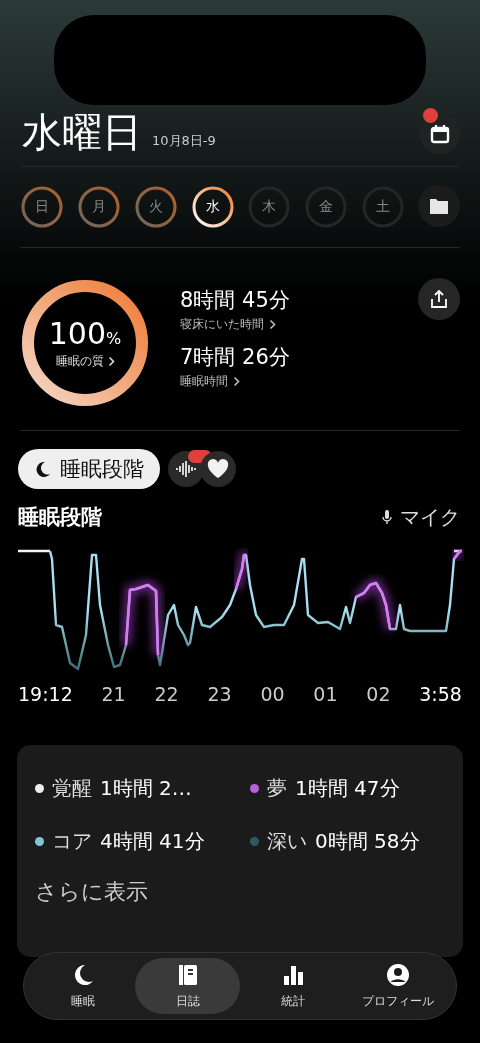  What do you see at coordinates (438, 206) in the screenshot?
I see `folder-icon` at bounding box center [438, 206].